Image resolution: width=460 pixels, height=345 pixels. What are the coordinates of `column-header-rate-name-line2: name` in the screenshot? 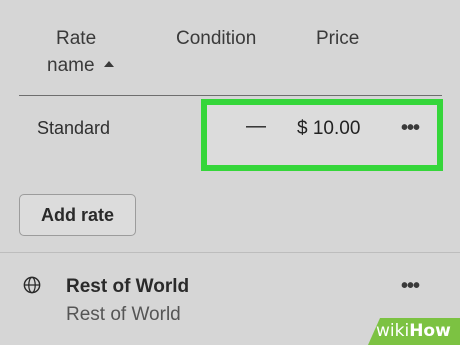 It's located at (71, 65).